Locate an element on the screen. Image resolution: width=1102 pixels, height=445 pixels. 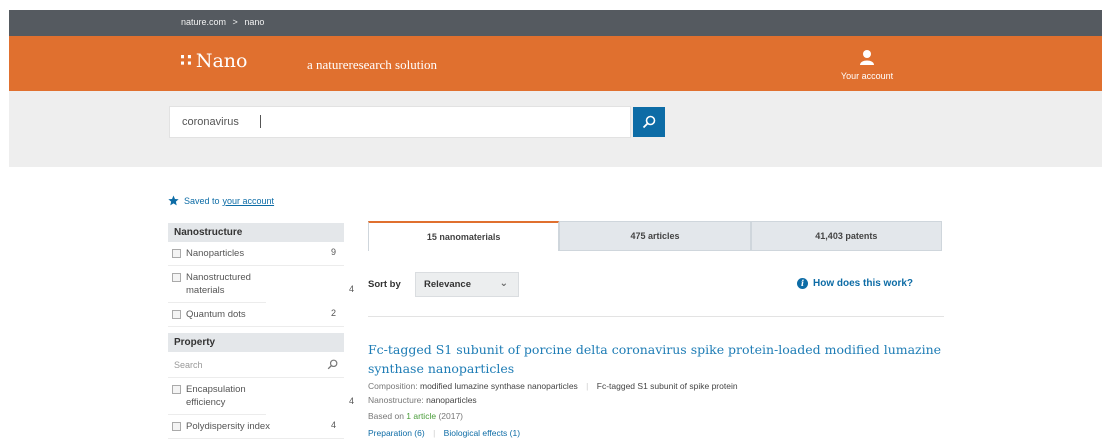
tab-articles: 475 articles is located at coordinates (655, 236).